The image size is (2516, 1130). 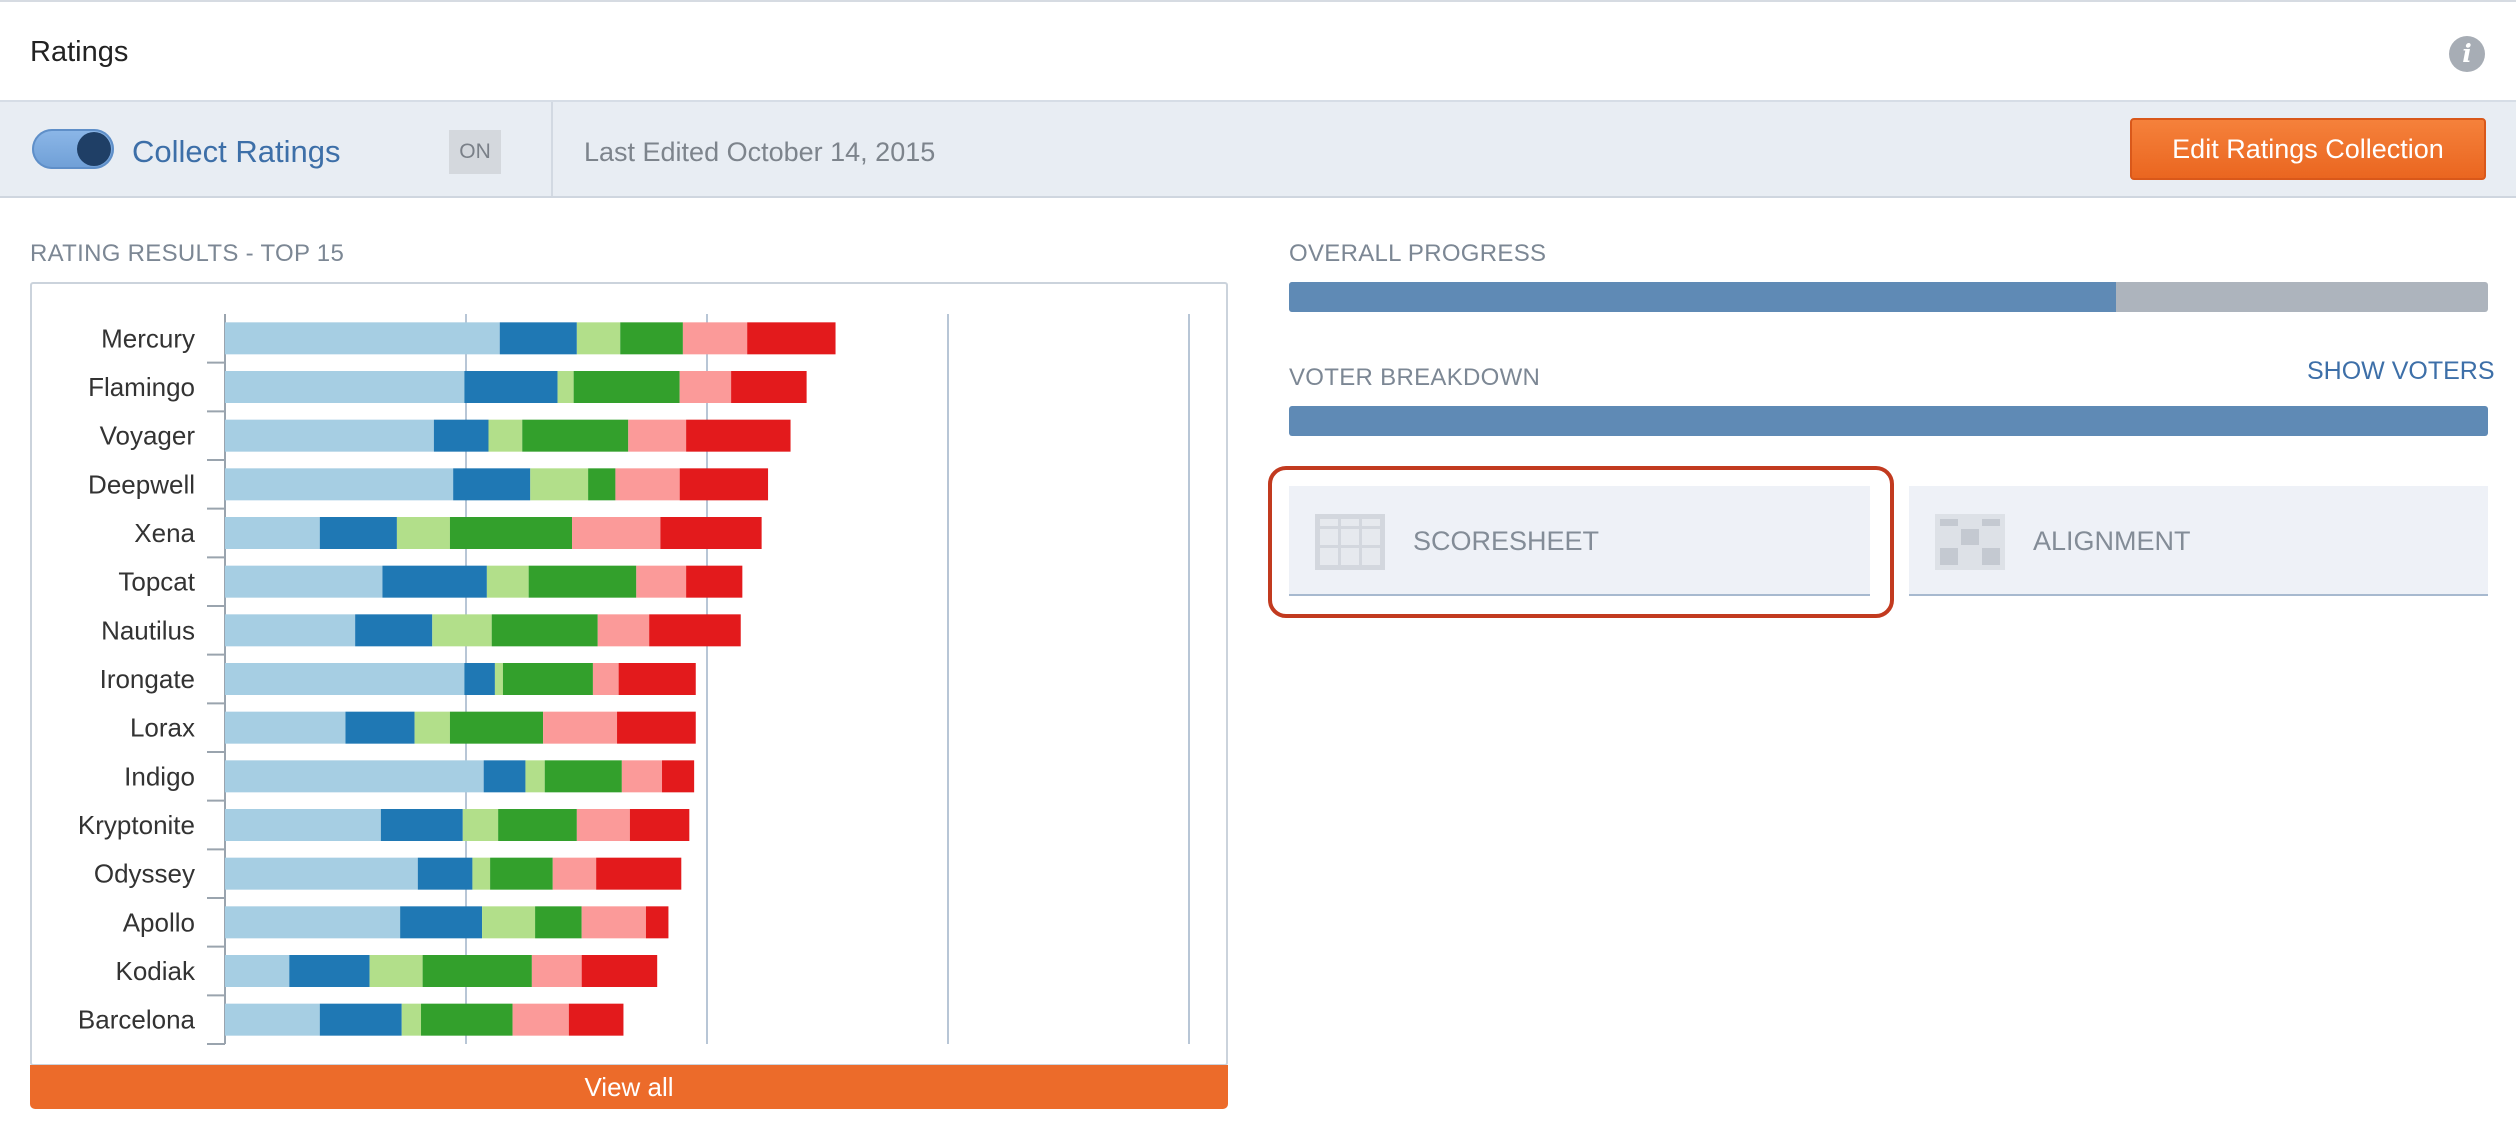 What do you see at coordinates (2401, 371) in the screenshot?
I see `show-voters-link: SHOW VOTERS` at bounding box center [2401, 371].